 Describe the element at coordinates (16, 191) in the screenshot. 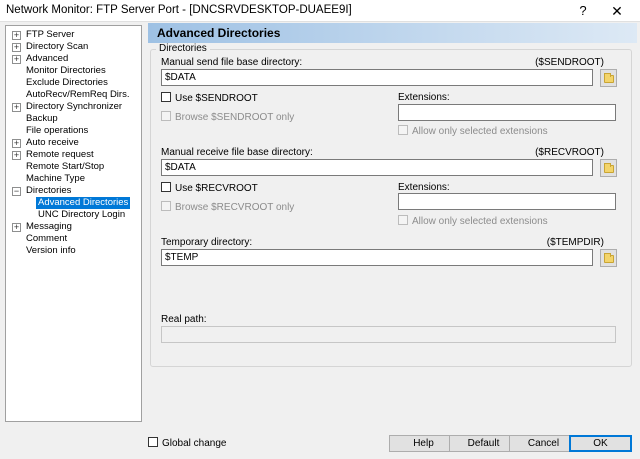

I see `collapse-icon: −` at that location.